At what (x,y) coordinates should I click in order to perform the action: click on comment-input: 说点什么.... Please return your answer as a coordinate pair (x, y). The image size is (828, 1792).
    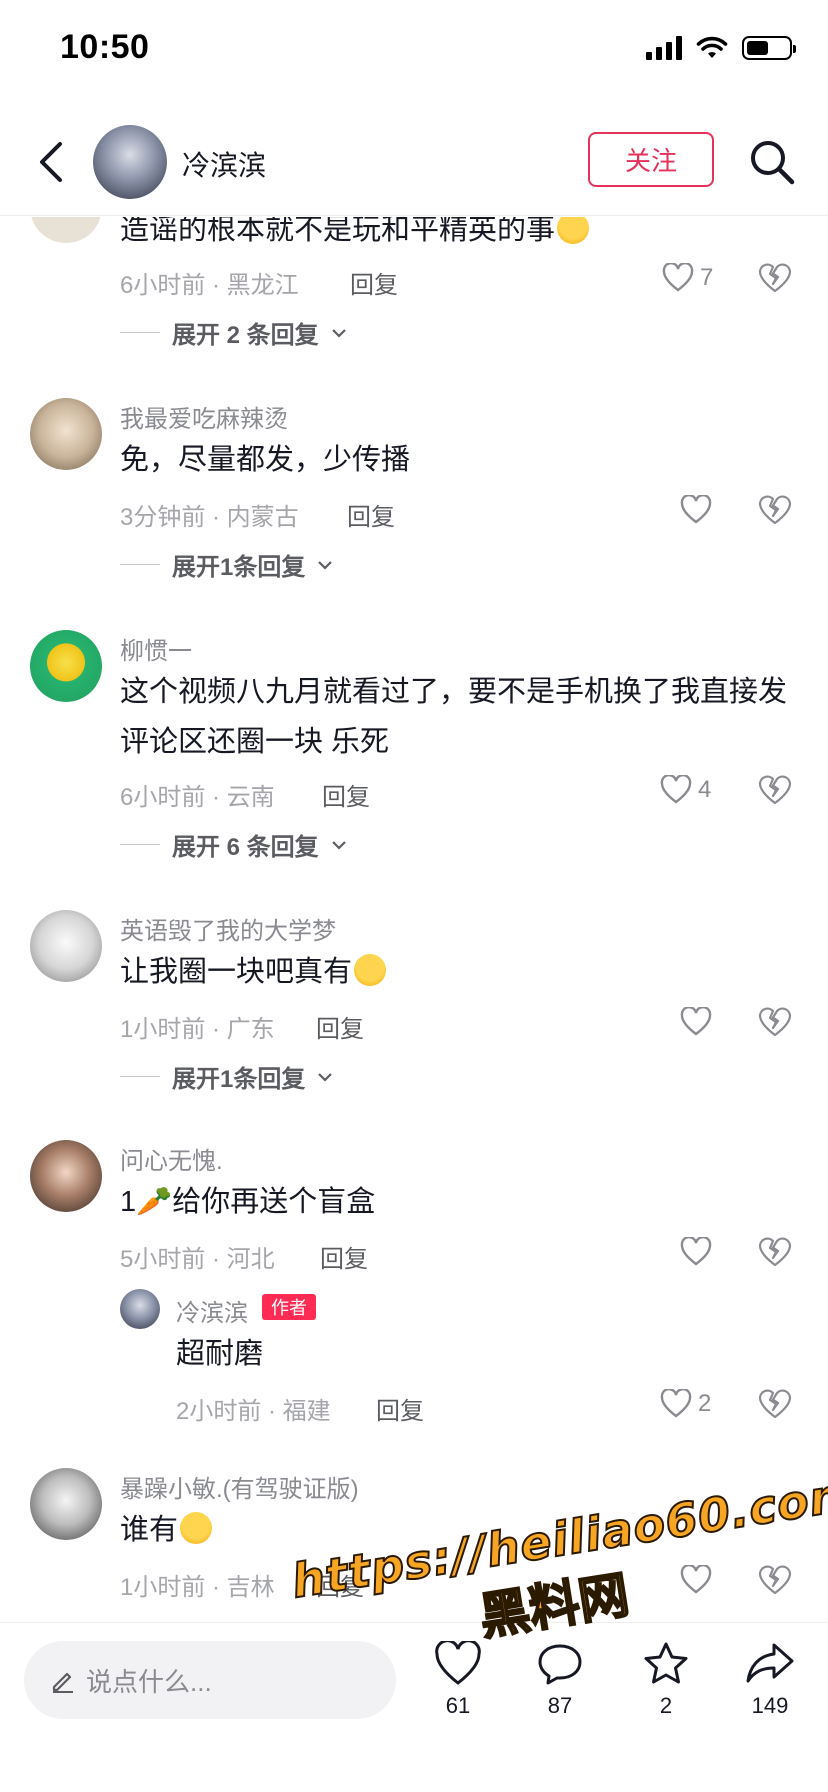
    Looking at the image, I should click on (210, 1680).